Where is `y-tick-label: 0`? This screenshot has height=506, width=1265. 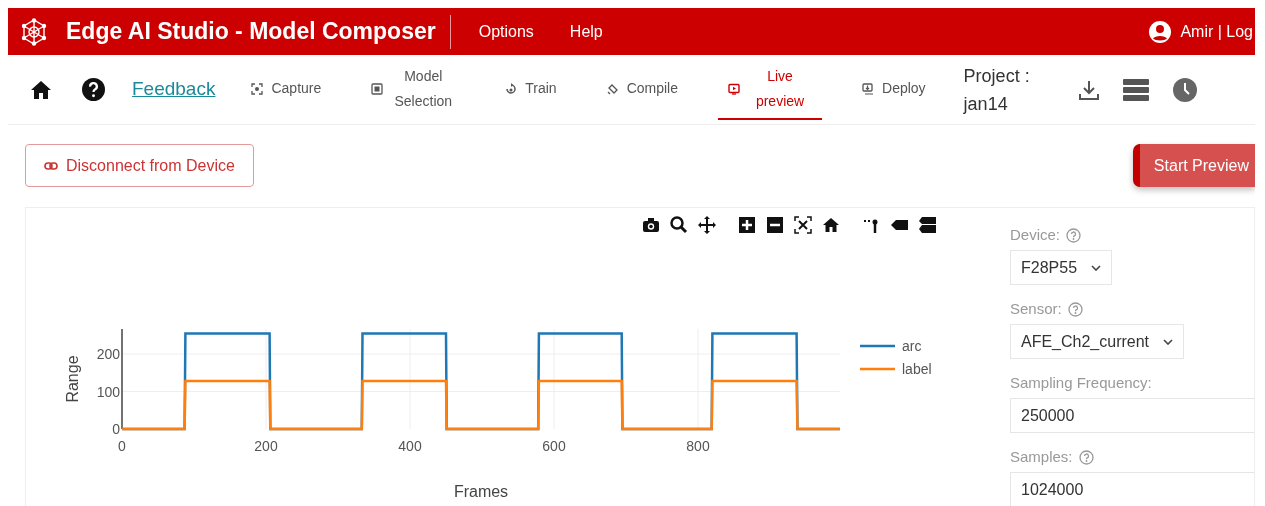 y-tick-label: 0 is located at coordinates (116, 429).